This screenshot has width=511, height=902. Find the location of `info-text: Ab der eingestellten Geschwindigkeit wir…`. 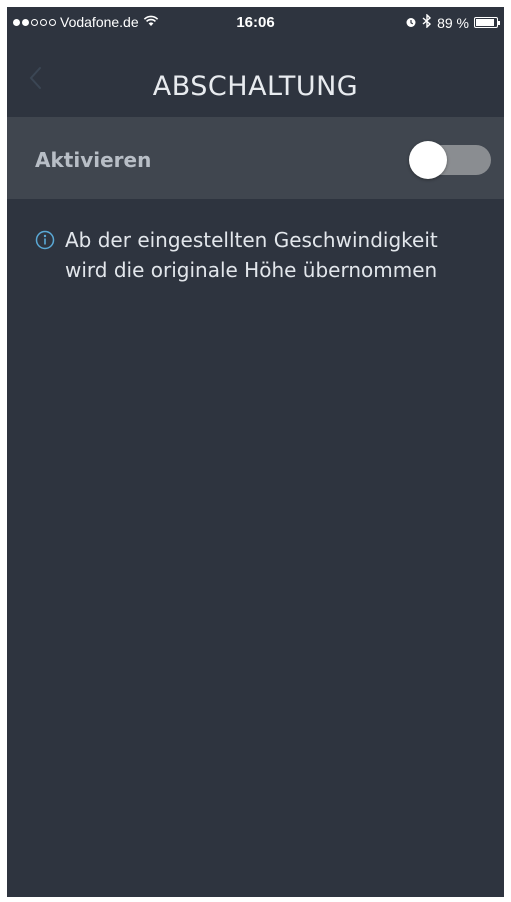

info-text: Ab der eingestellten Geschwindigkeit wir… is located at coordinates (251, 255).